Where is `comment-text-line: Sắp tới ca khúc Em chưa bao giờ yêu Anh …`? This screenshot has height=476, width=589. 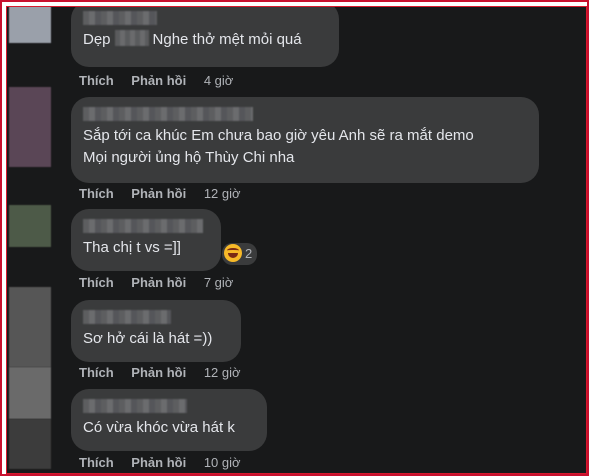 comment-text-line: Sắp tới ca khúc Em chưa bao giờ yêu Anh … is located at coordinates (278, 135).